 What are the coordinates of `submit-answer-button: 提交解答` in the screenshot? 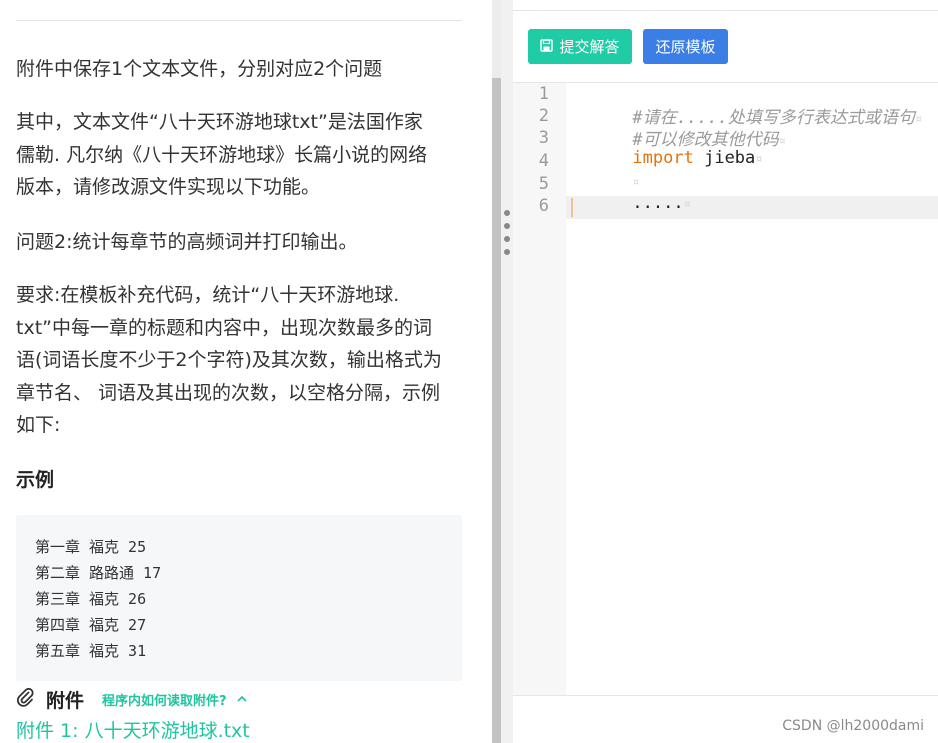 It's located at (580, 46).